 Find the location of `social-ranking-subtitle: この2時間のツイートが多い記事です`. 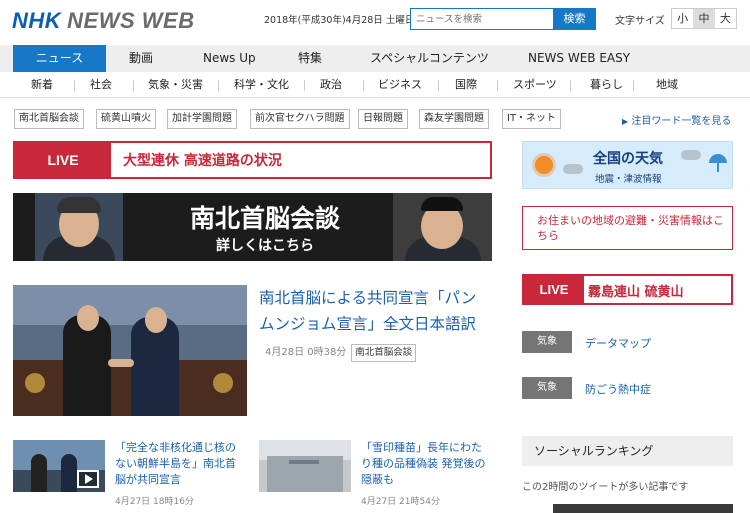

social-ranking-subtitle: この2時間のツイートが多い記事です is located at coordinates (605, 487).